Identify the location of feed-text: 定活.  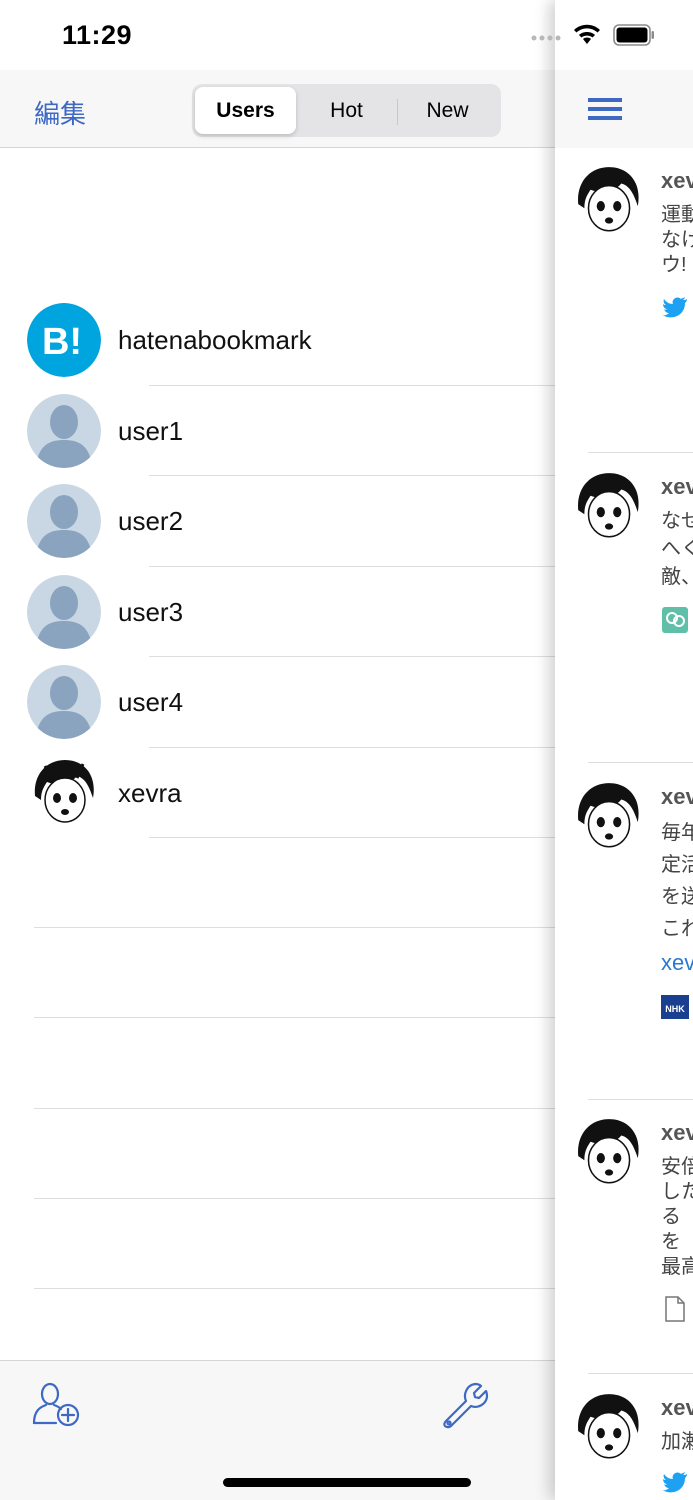
(677, 865).